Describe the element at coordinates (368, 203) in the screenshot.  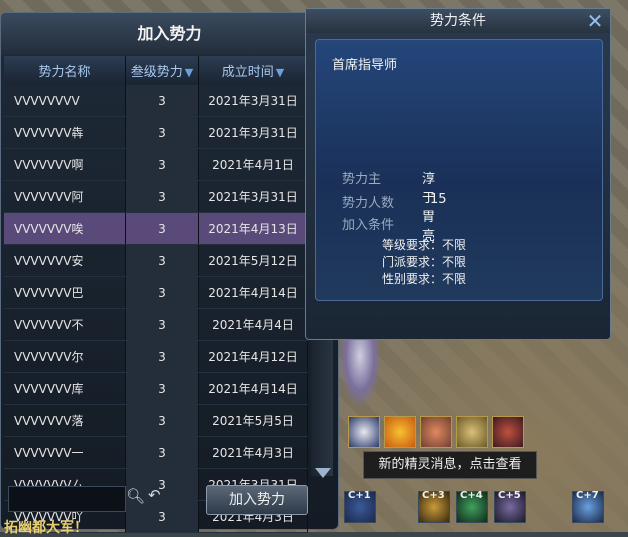
I see `members-label: 势力人数` at that location.